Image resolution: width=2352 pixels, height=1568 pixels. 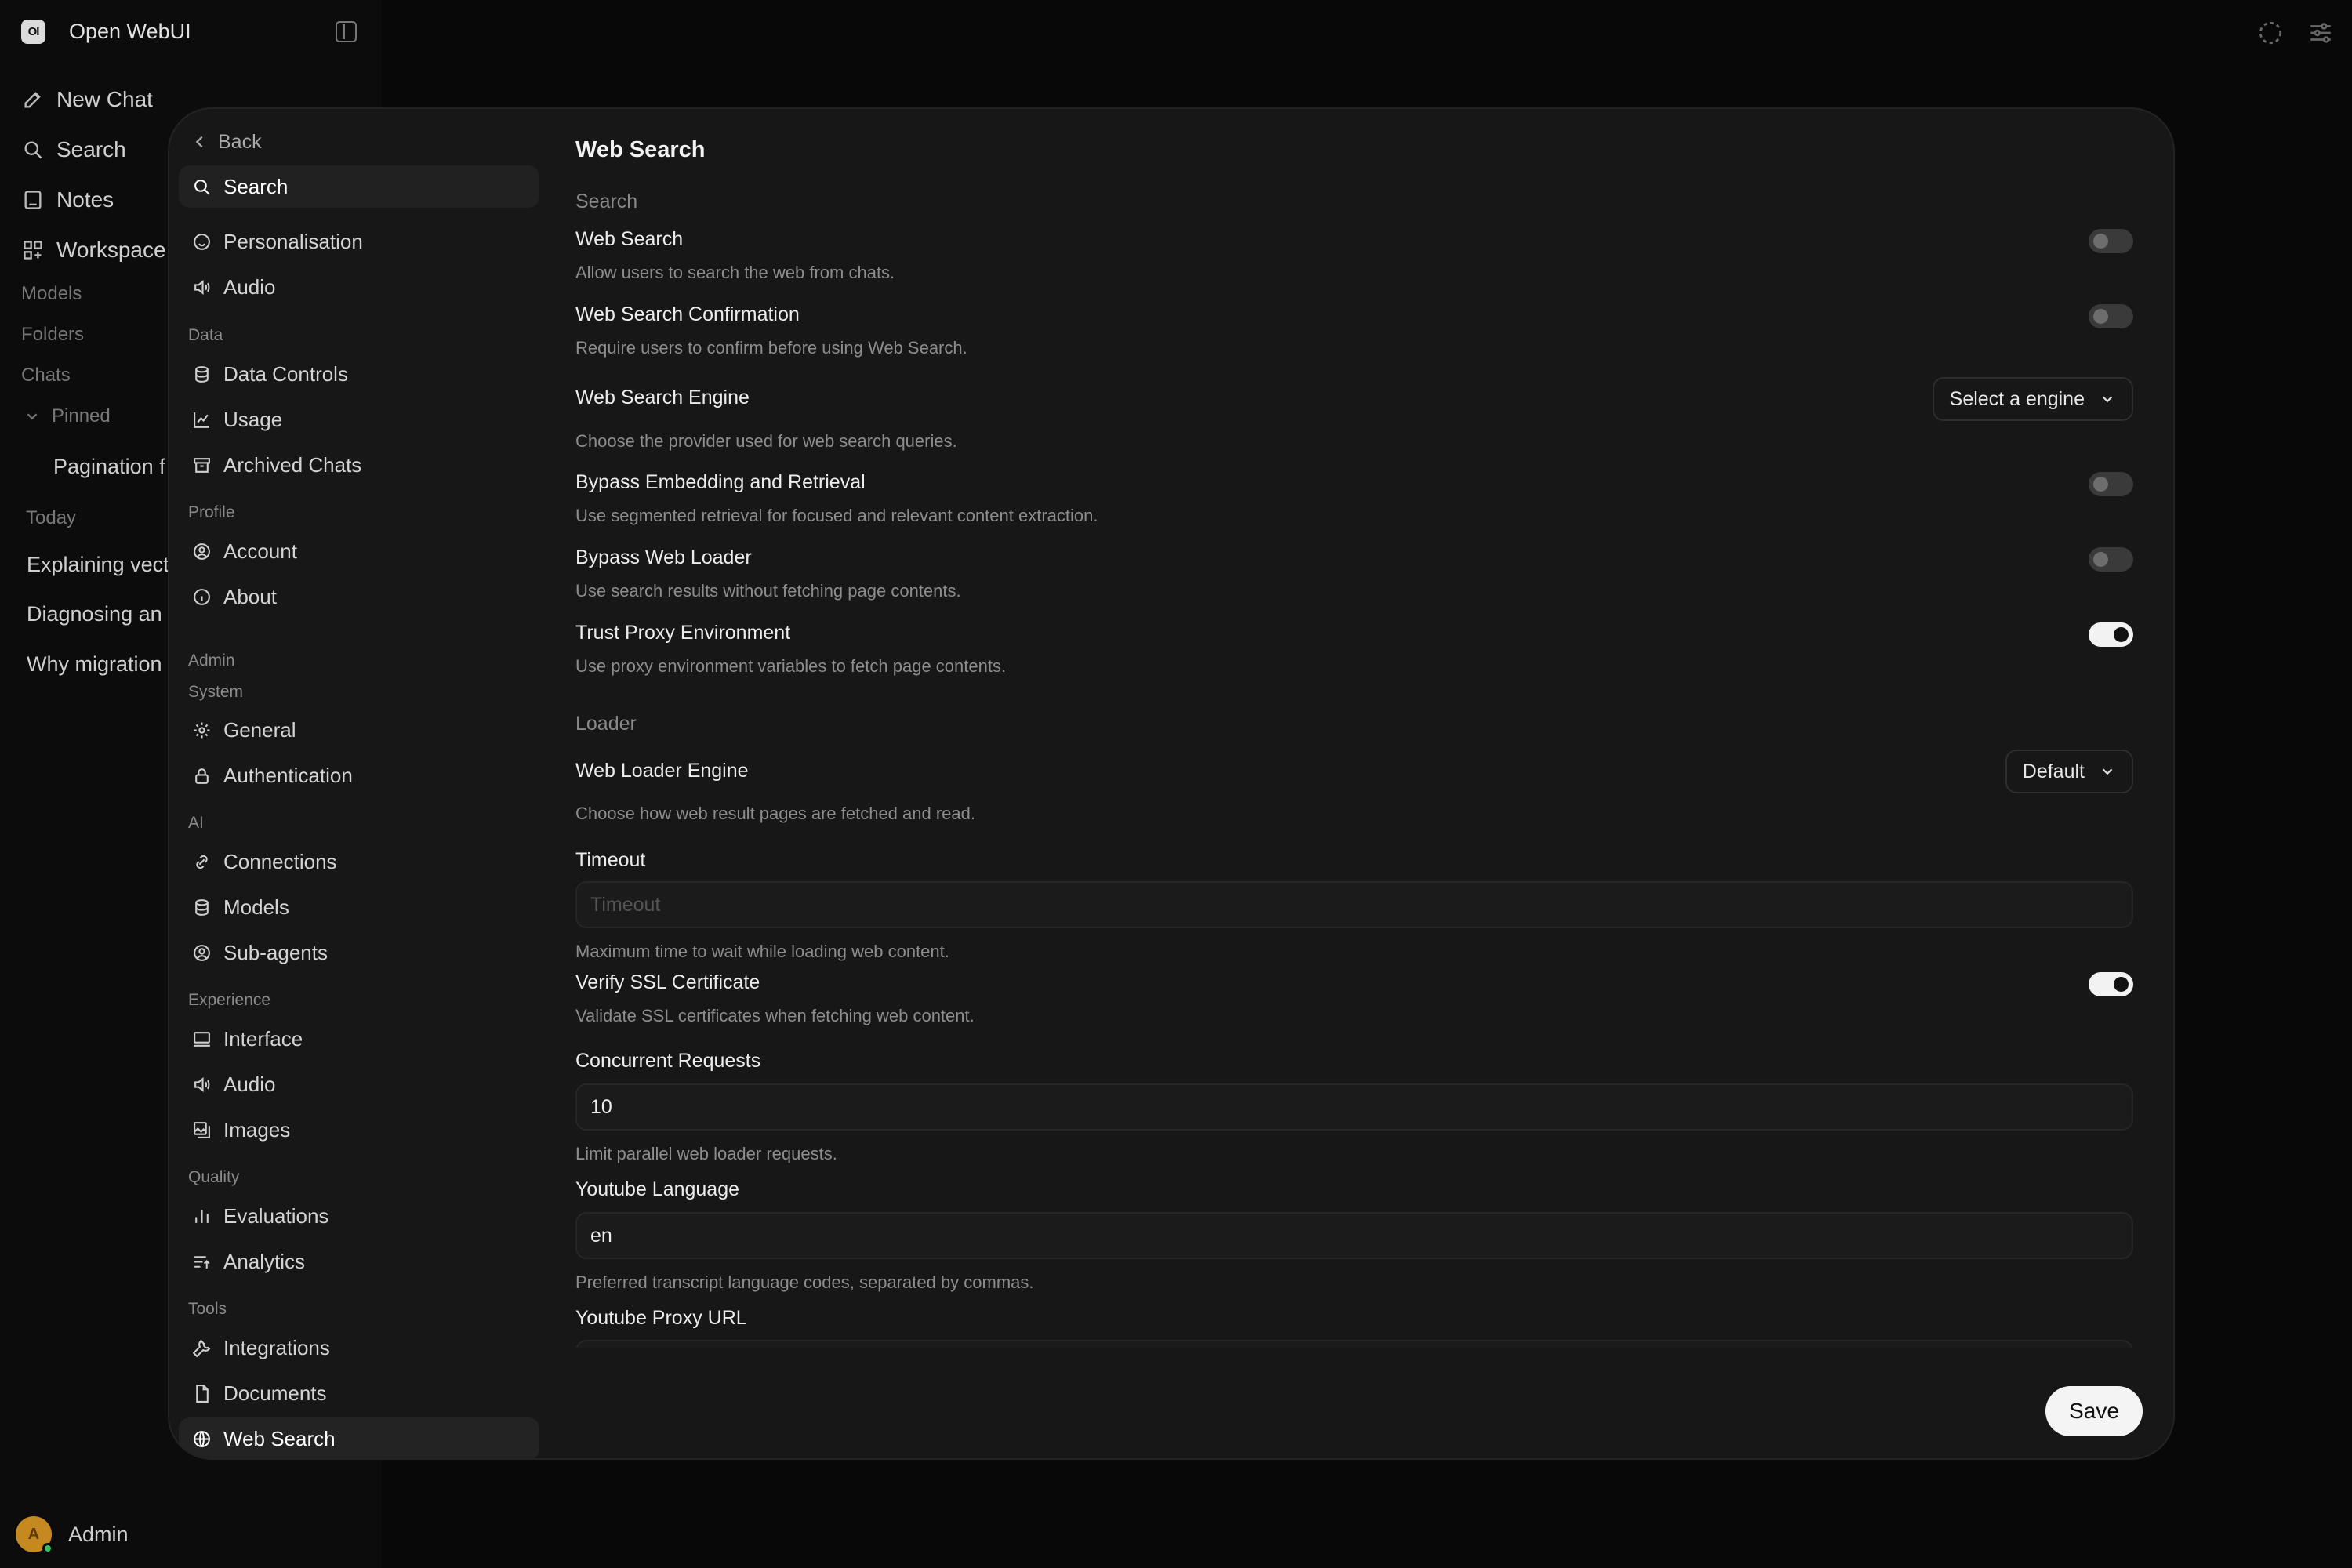 What do you see at coordinates (359, 1039) in the screenshot?
I see `nav-item-interface: Interface` at bounding box center [359, 1039].